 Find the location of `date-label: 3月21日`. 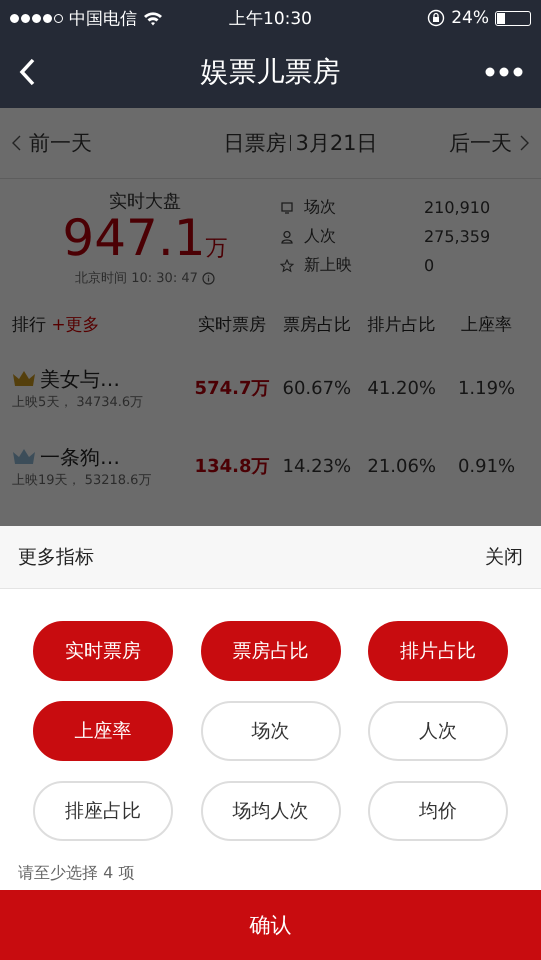

date-label: 3月21日 is located at coordinates (336, 143).